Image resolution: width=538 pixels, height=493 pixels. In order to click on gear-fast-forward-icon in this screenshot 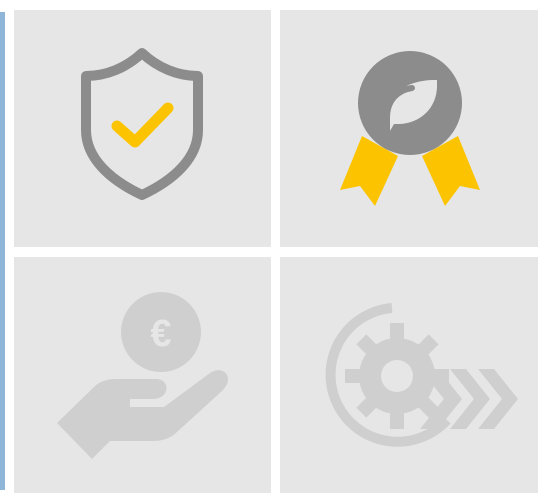, I will do `click(421, 375)`.